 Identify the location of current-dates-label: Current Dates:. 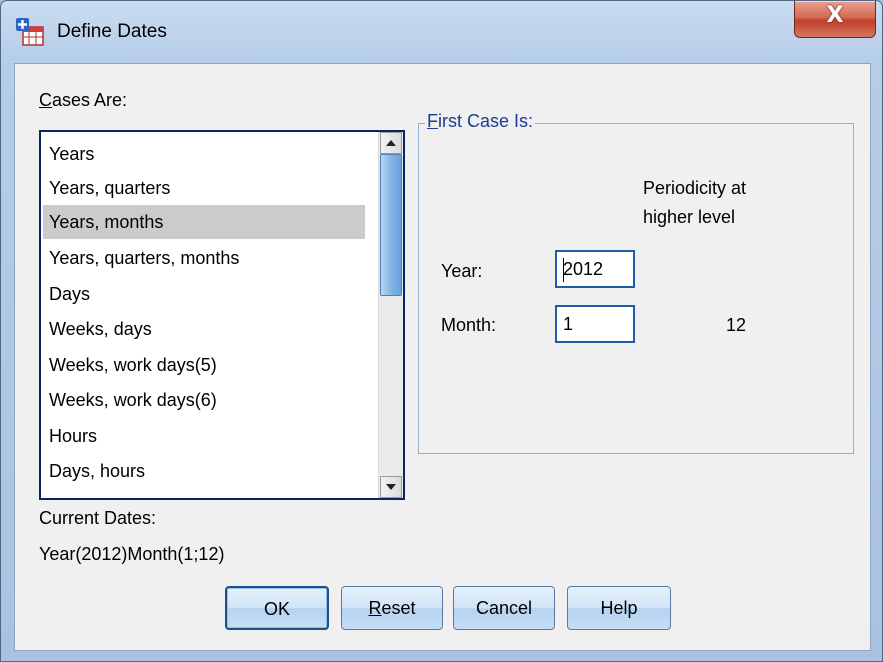
(98, 518).